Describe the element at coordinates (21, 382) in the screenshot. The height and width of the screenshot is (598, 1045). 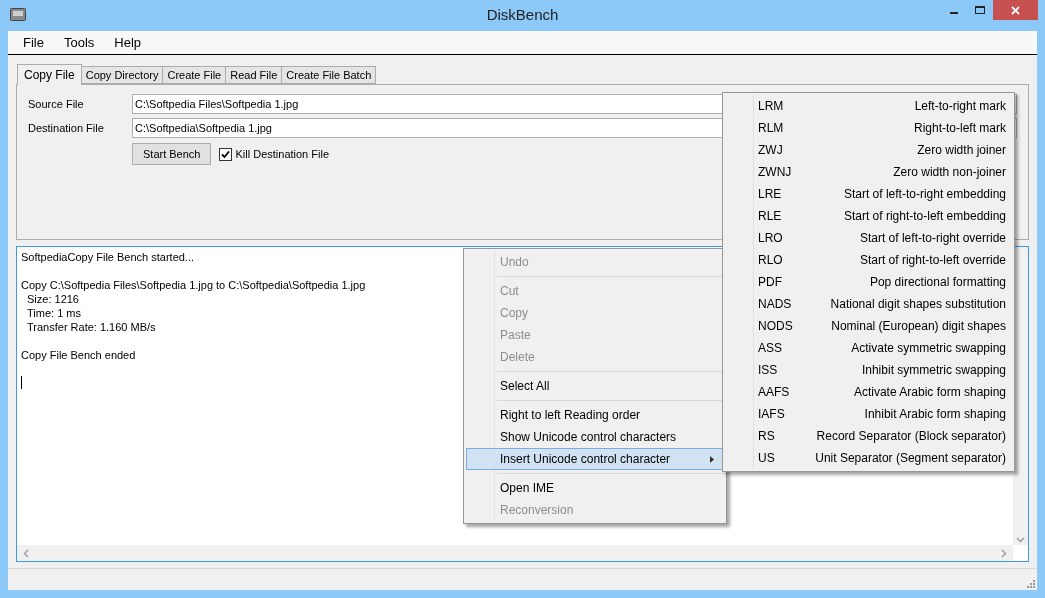
I see `text-cursor` at that location.